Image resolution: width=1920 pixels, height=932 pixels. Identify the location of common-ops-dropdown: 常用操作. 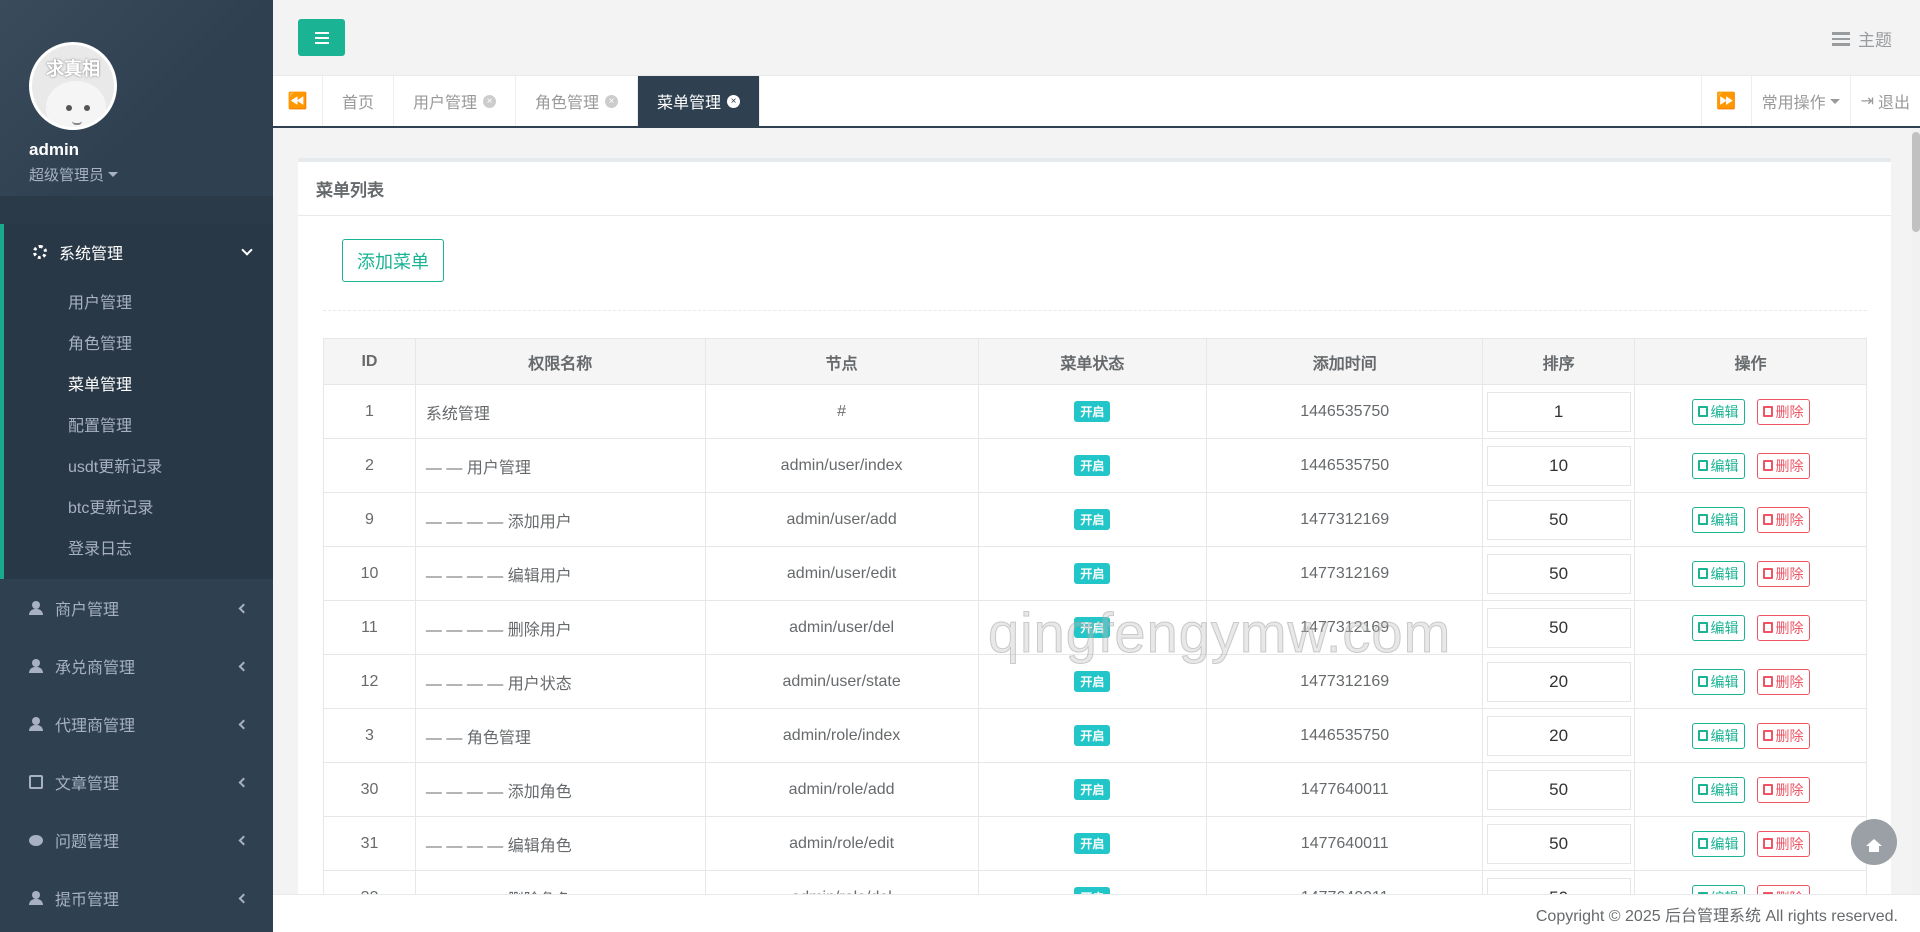
(1800, 101).